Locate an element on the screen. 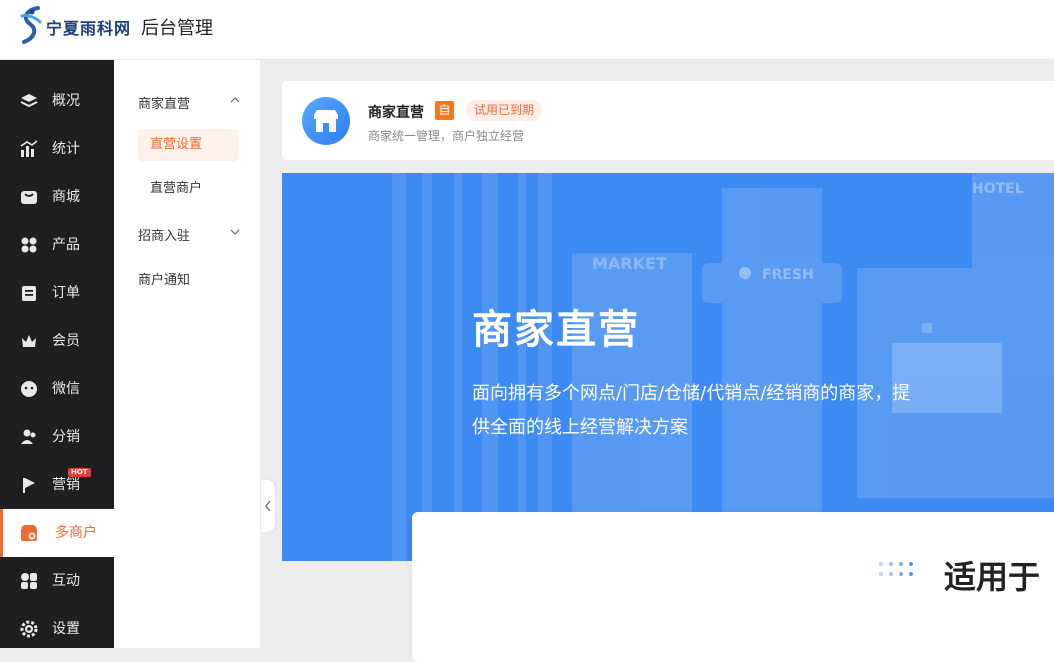  shop-icon is located at coordinates (29, 533).